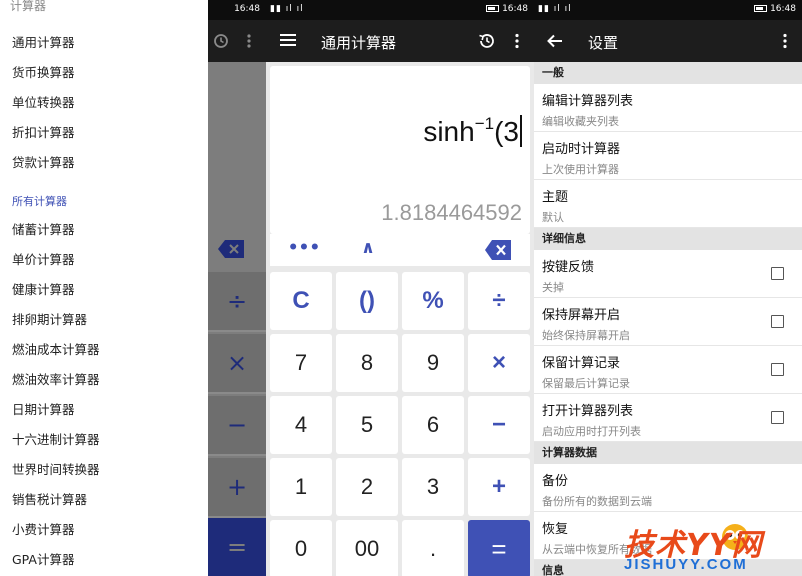 The height and width of the screenshot is (576, 802). What do you see at coordinates (56, 378) in the screenshot?
I see `drawer-item: 燃油效率计算器` at bounding box center [56, 378].